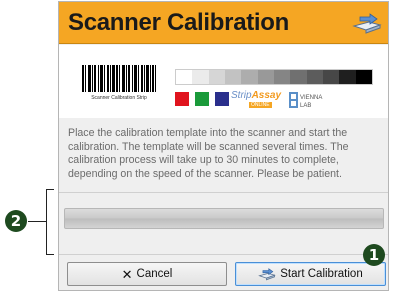  Describe the element at coordinates (224, 218) in the screenshot. I see `calibration-progress-bar` at that location.